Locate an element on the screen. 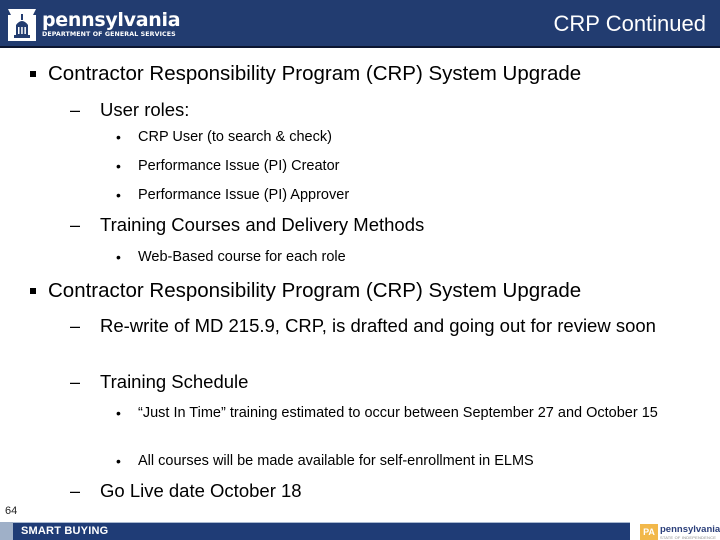 The height and width of the screenshot is (540, 720). item-text: Go Live date October 18 is located at coordinates (201, 490).